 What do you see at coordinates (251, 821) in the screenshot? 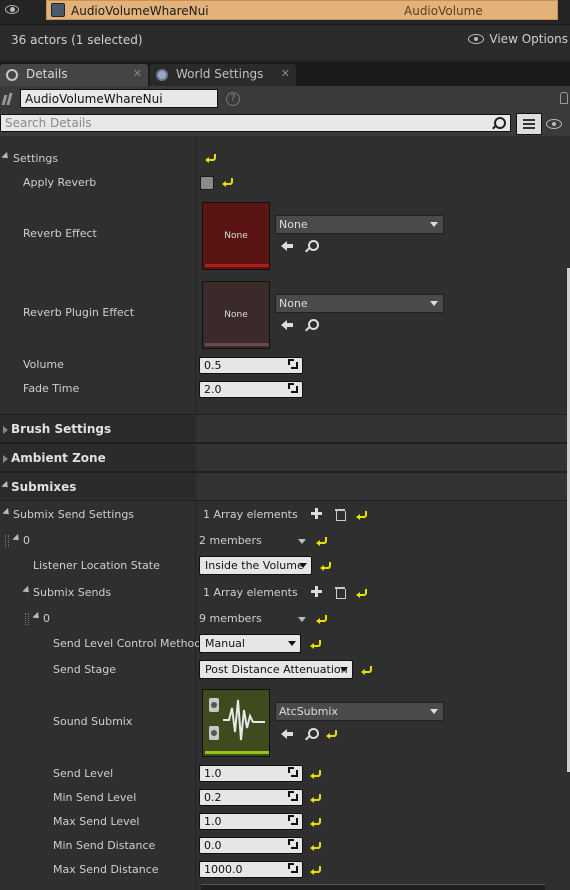
I see `max-send-level-input: 1.0` at bounding box center [251, 821].